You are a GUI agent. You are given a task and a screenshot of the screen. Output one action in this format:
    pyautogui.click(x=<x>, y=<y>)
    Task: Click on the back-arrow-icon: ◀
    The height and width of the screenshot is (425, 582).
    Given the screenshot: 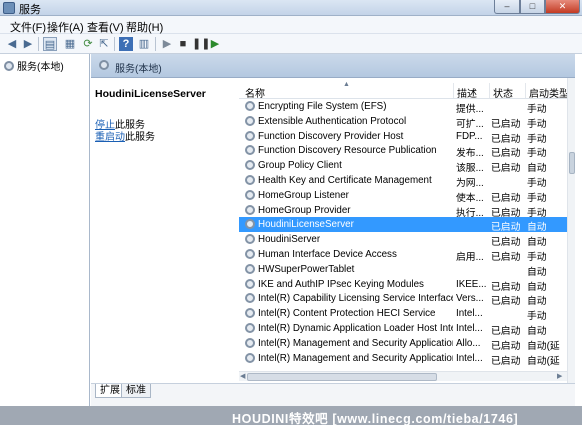 What is the action you would take?
    pyautogui.click(x=12, y=44)
    